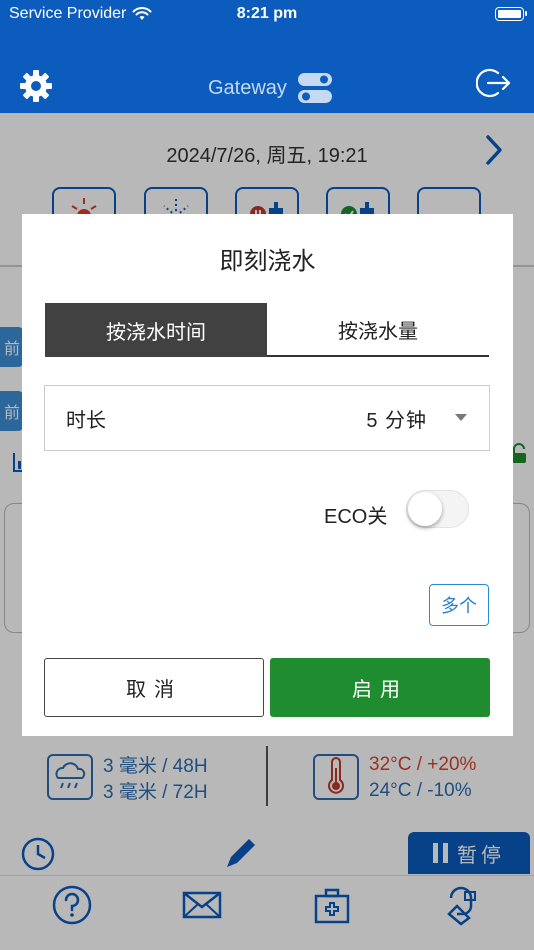 The width and height of the screenshot is (534, 950). Describe the element at coordinates (396, 420) in the screenshot. I see `duration-value: 5 分钟` at that location.